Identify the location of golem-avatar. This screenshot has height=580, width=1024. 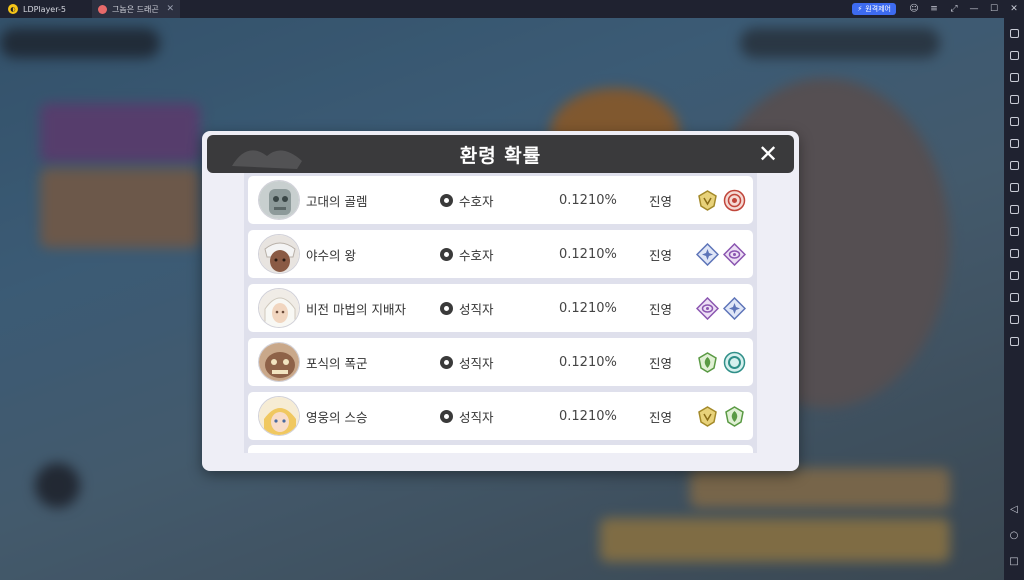
(279, 200).